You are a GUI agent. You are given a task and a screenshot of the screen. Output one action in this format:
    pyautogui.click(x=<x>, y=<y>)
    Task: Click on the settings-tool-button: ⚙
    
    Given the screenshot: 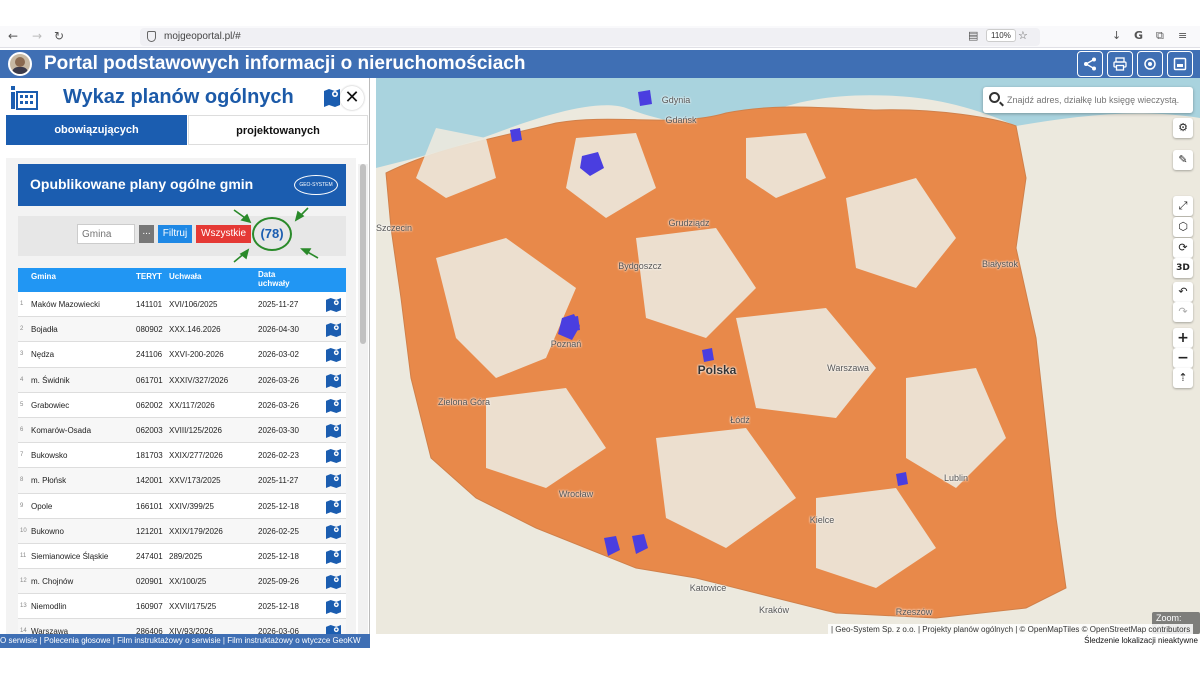 What is the action you would take?
    pyautogui.click(x=1183, y=128)
    